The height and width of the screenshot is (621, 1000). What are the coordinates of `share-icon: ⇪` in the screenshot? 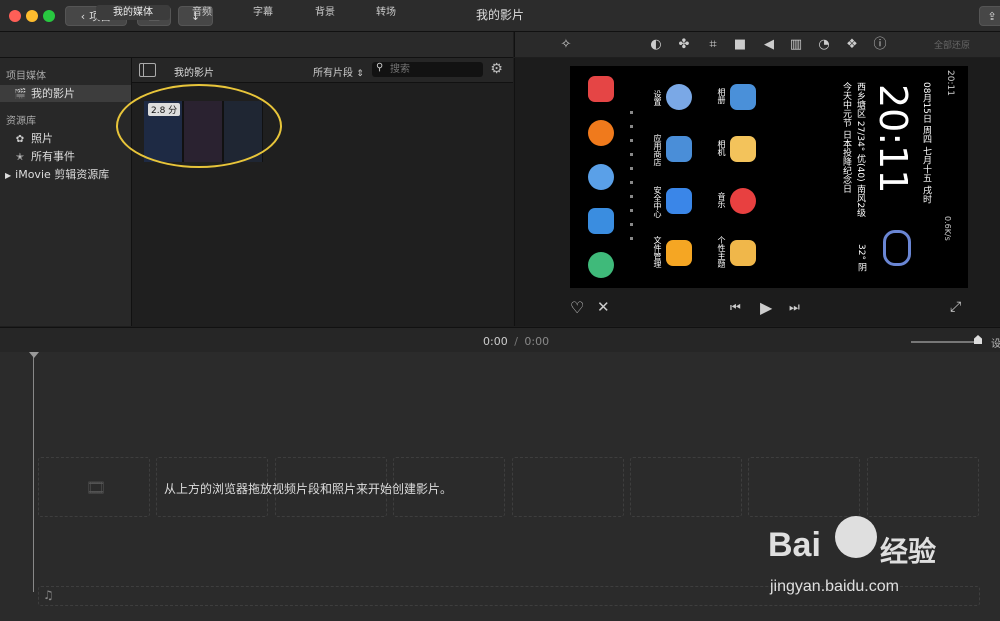 It's located at (992, 16).